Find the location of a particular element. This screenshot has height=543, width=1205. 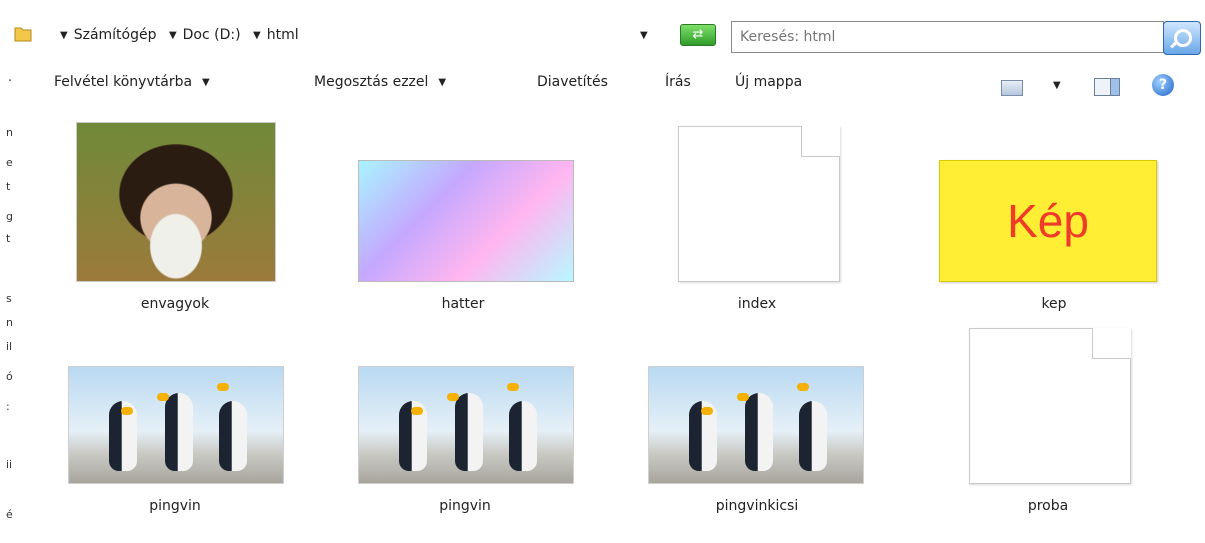

toolbar-share-with: Megosztás ezzel ▼ is located at coordinates (383, 82).